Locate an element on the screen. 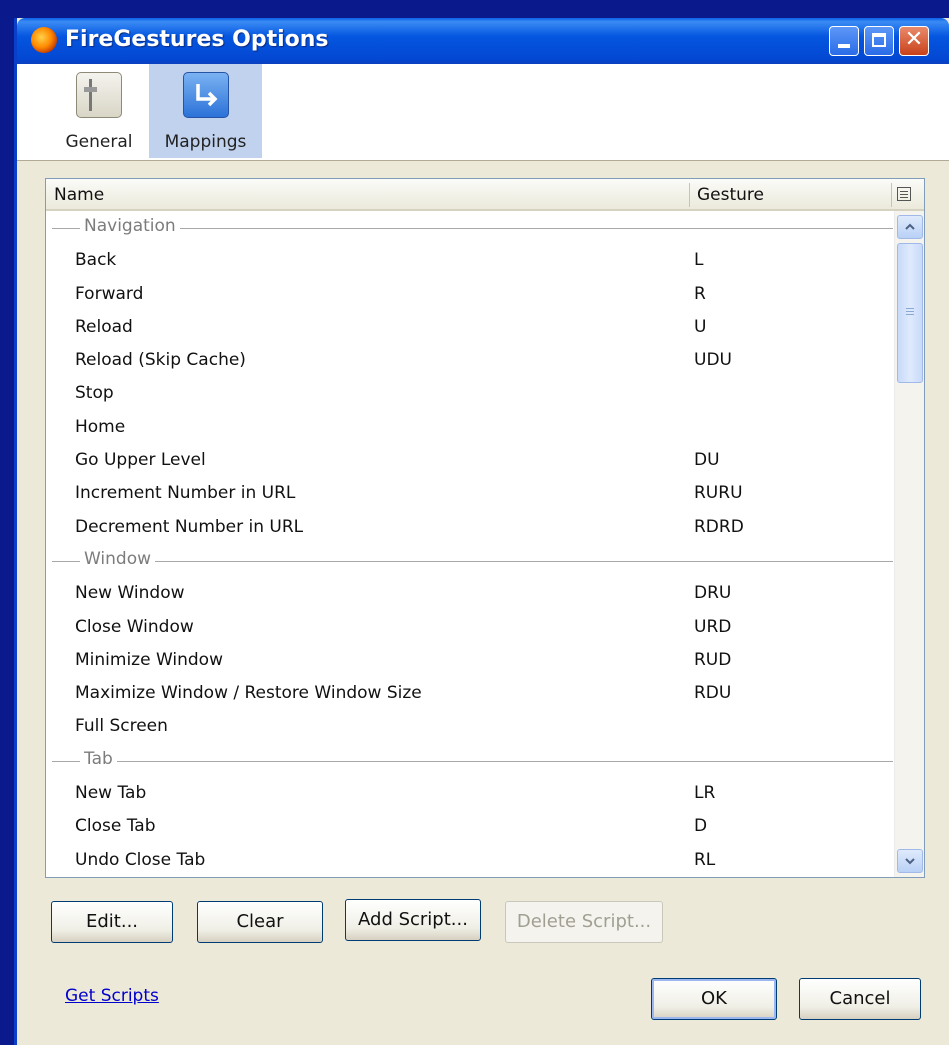 This screenshot has width=949, height=1045. clear-button: Clear is located at coordinates (260, 922).